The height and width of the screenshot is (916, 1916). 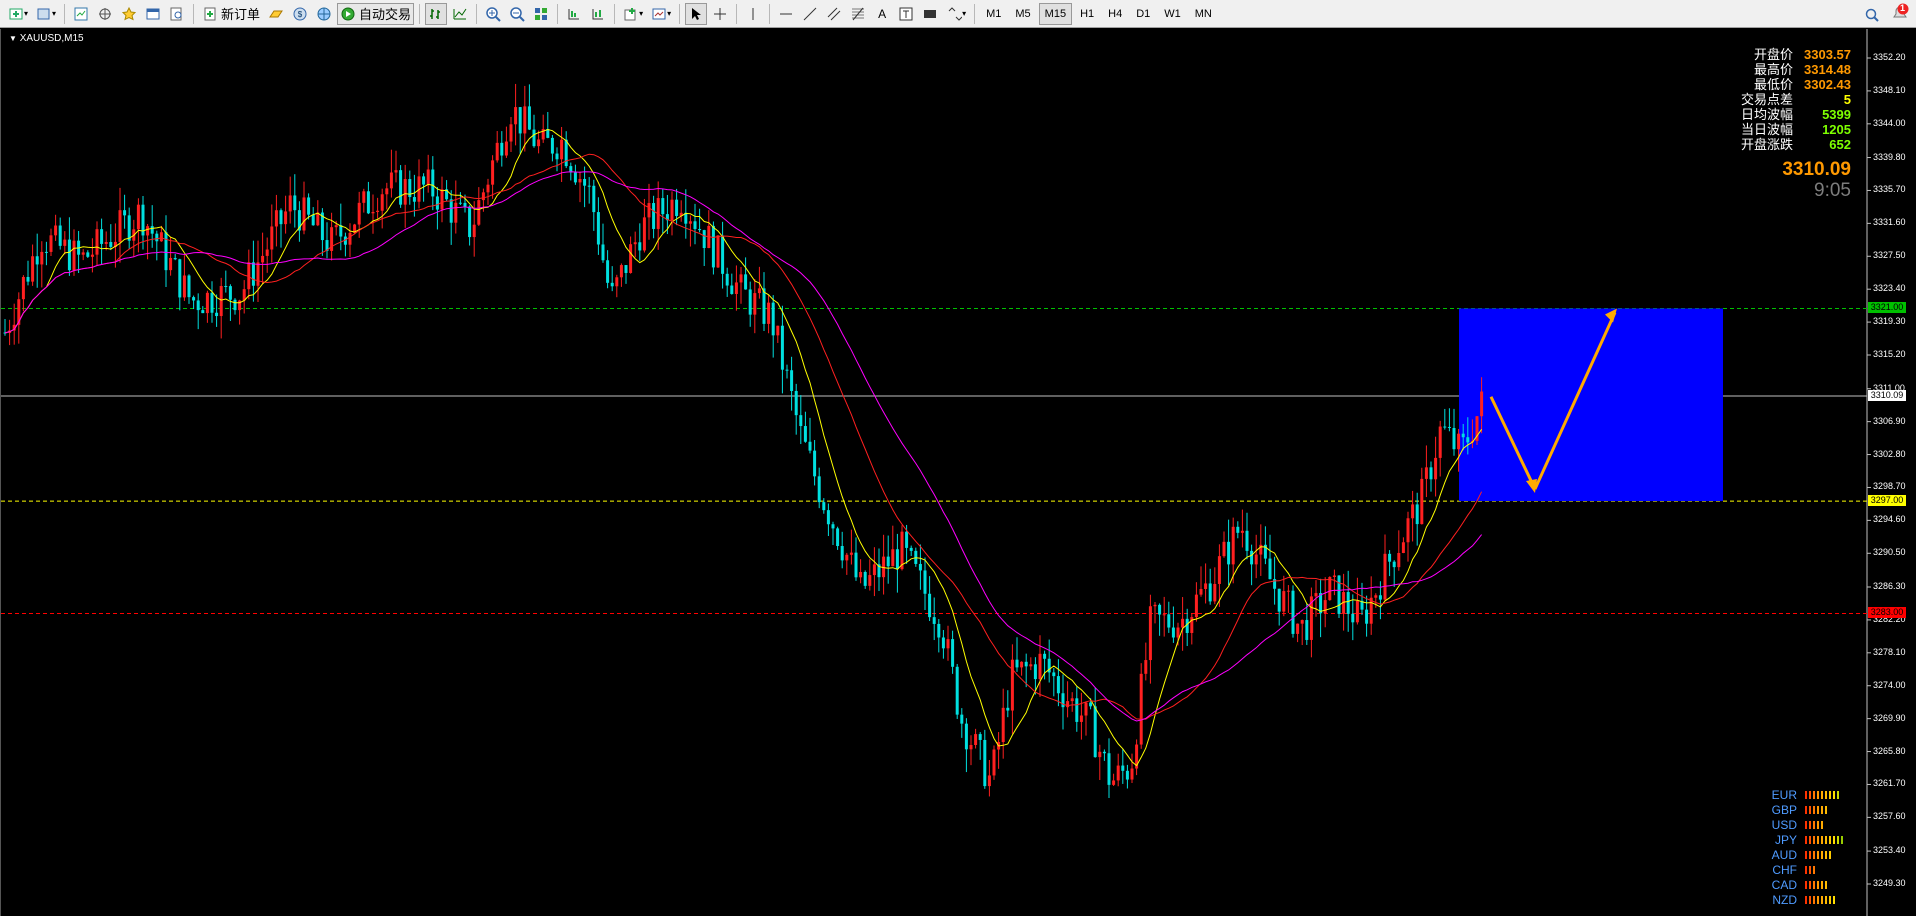 What do you see at coordinates (1055, 13) in the screenshot?
I see `timeframe-m15: M15` at bounding box center [1055, 13].